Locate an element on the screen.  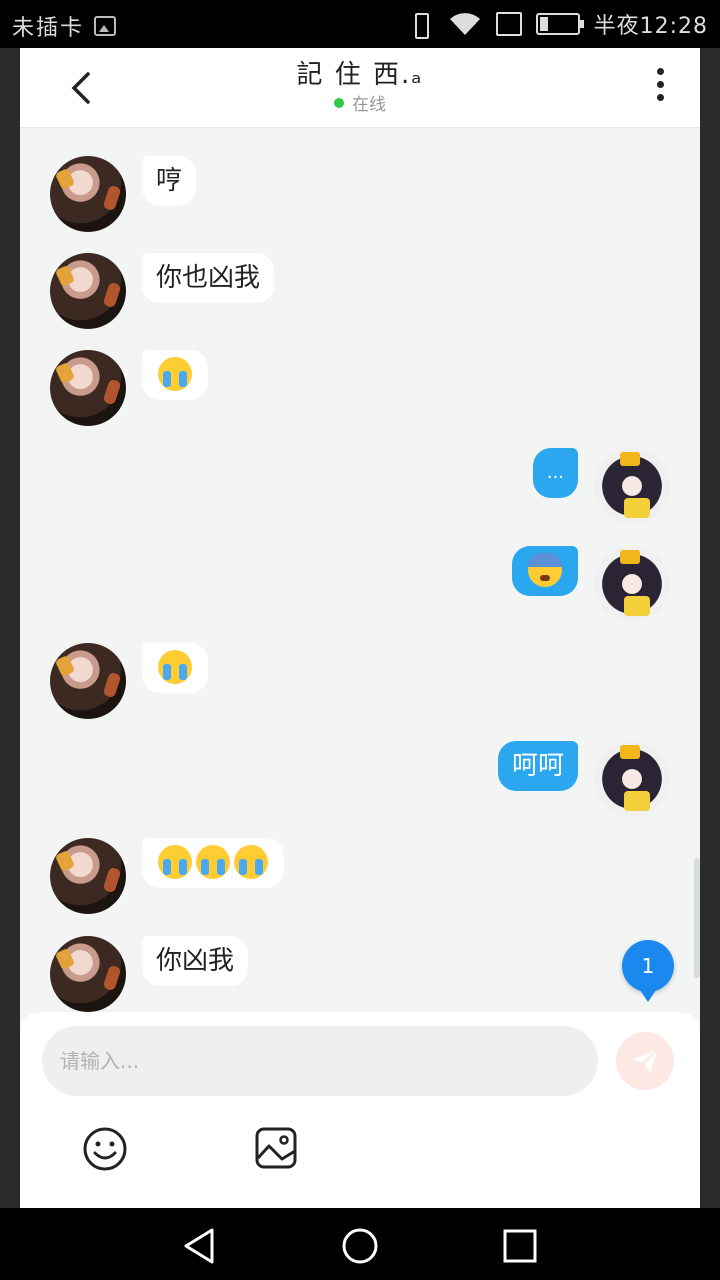
vibrate-icon is located at coordinates (421, 24).